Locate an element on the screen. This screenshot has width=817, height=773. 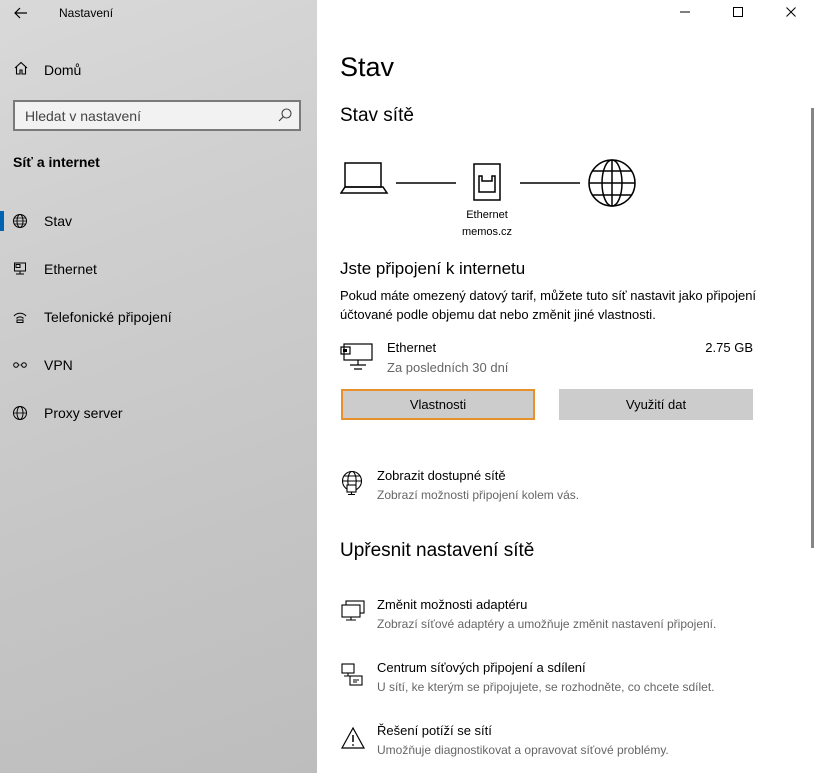
sharing-center-title: Centrum síťových připojení a sdílení is located at coordinates (481, 667).